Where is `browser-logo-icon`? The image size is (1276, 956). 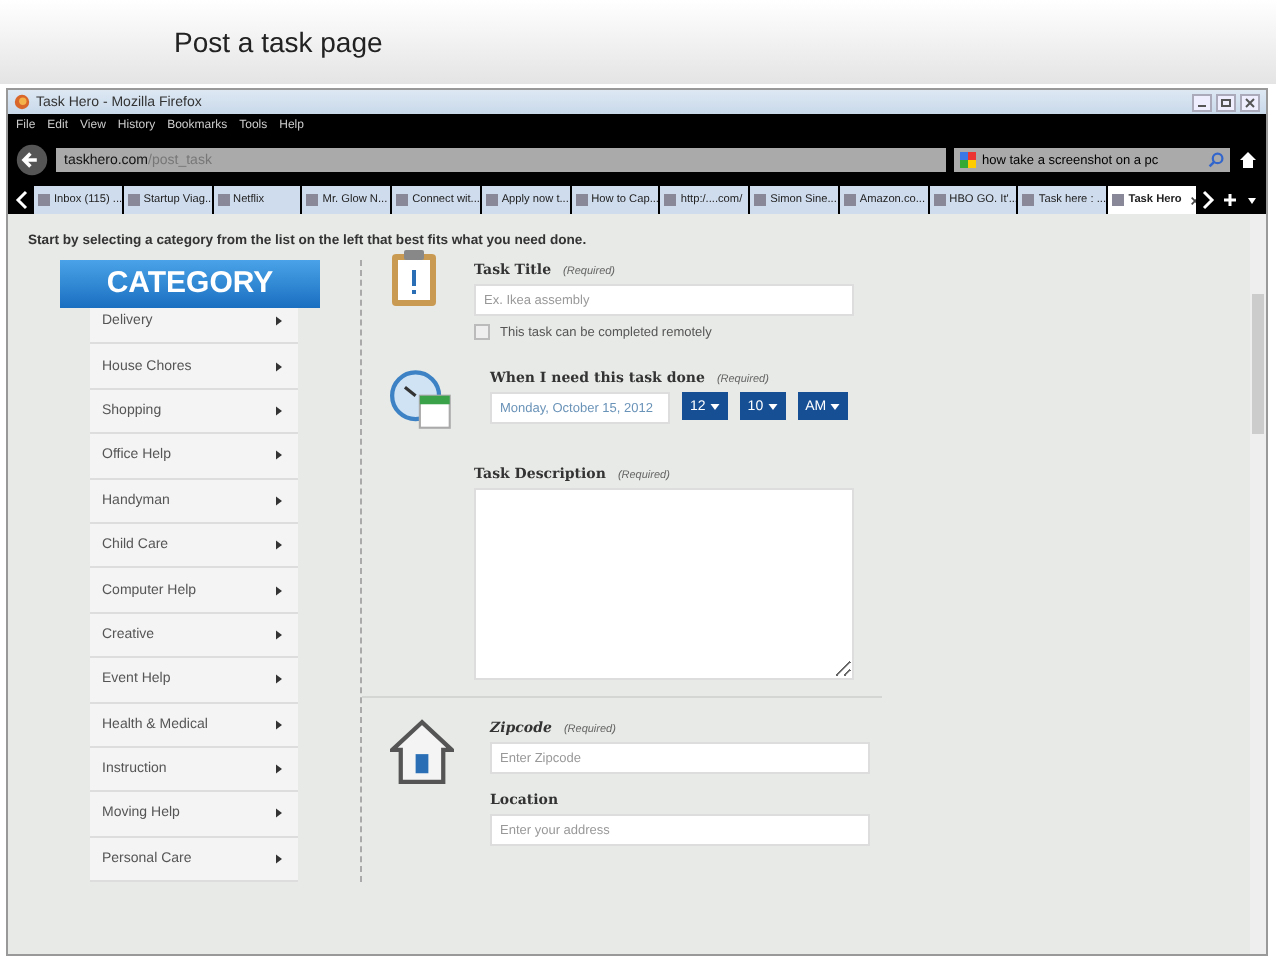 browser-logo-icon is located at coordinates (22, 102).